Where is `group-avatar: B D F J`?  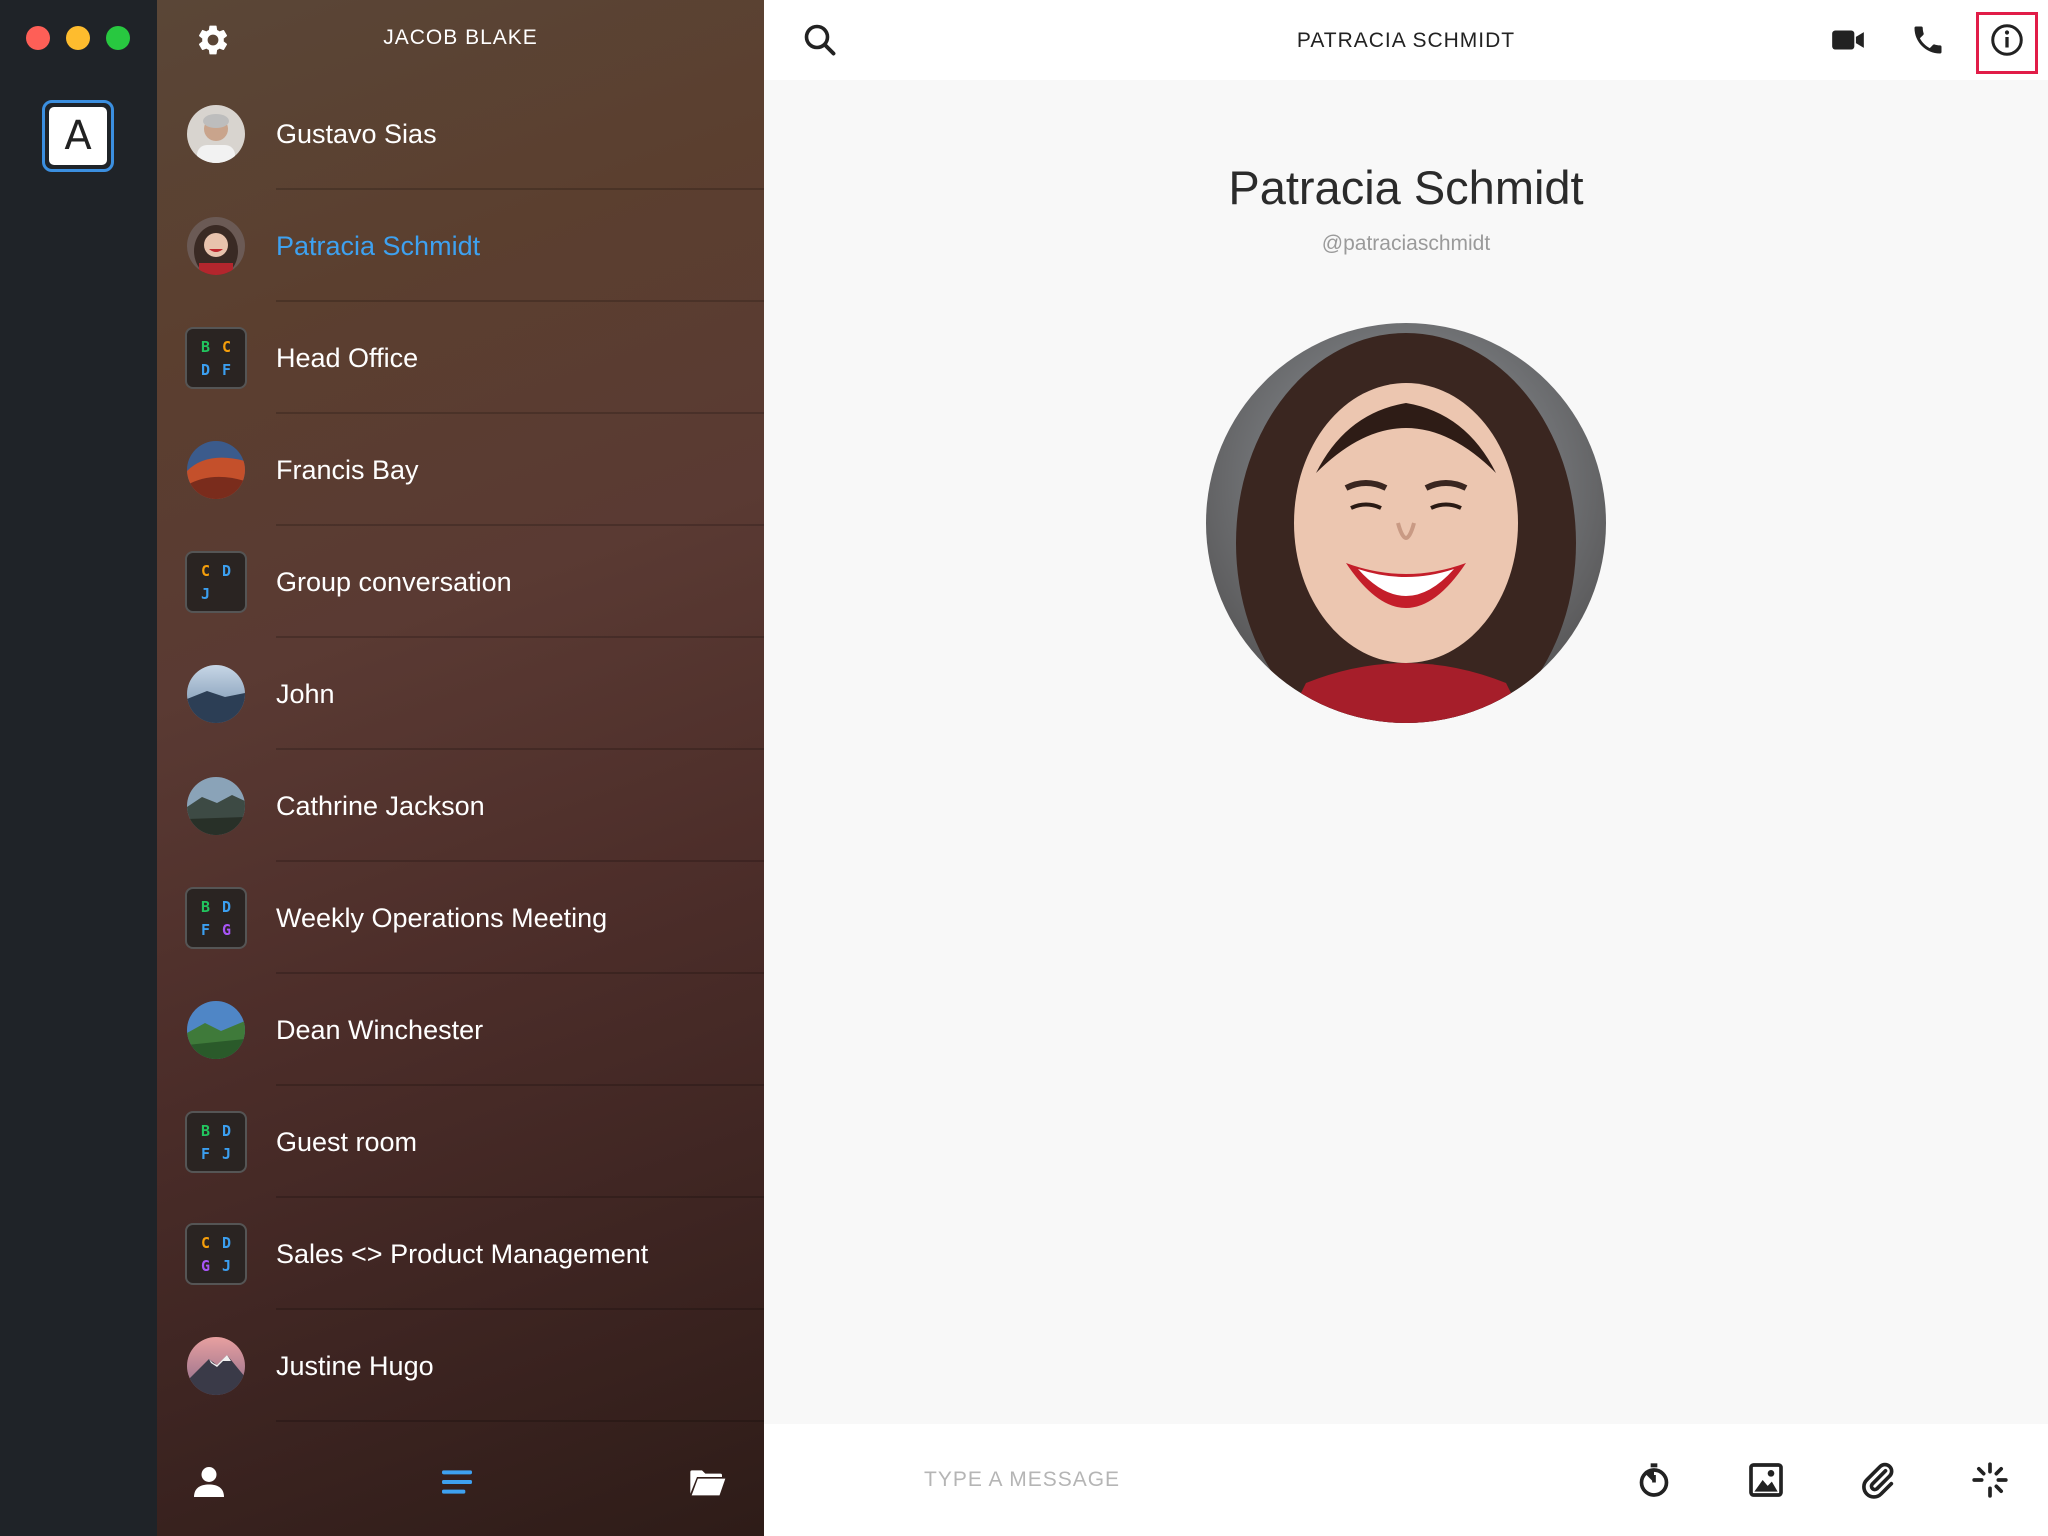
group-avatar: B D F J is located at coordinates (216, 1142).